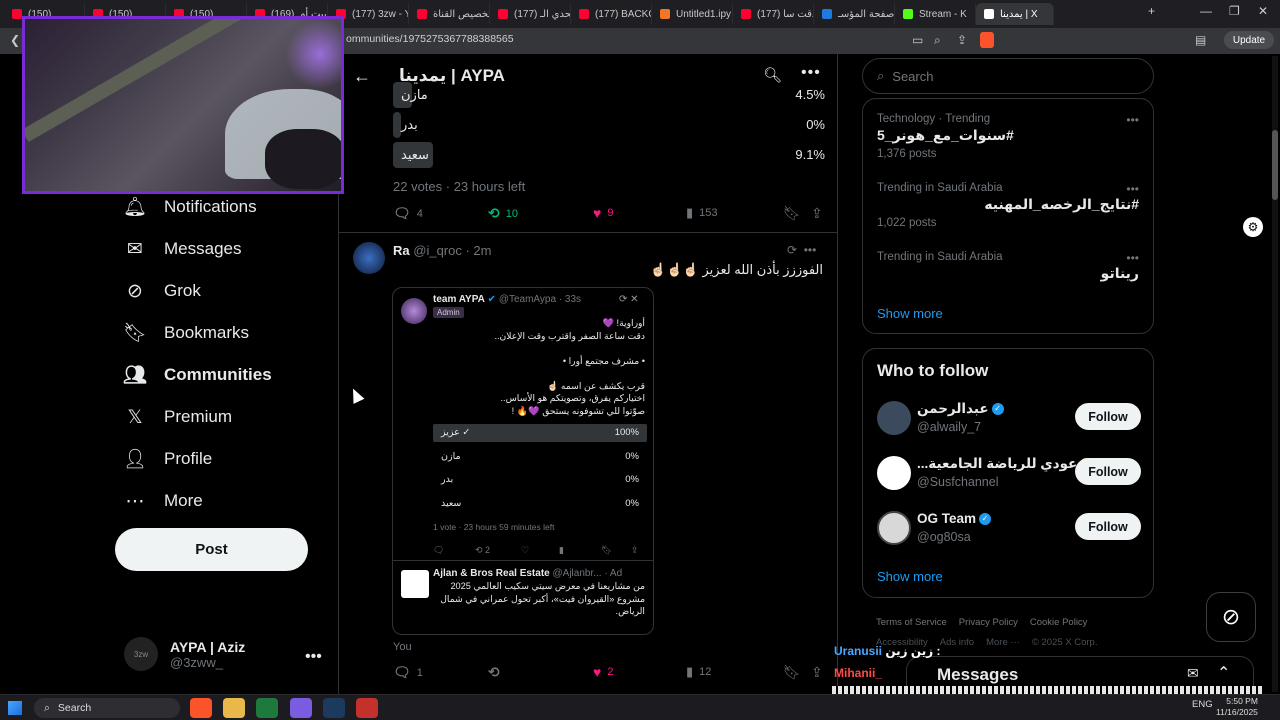  What do you see at coordinates (908, 14) in the screenshot?
I see `tab-favicon-icon` at bounding box center [908, 14].